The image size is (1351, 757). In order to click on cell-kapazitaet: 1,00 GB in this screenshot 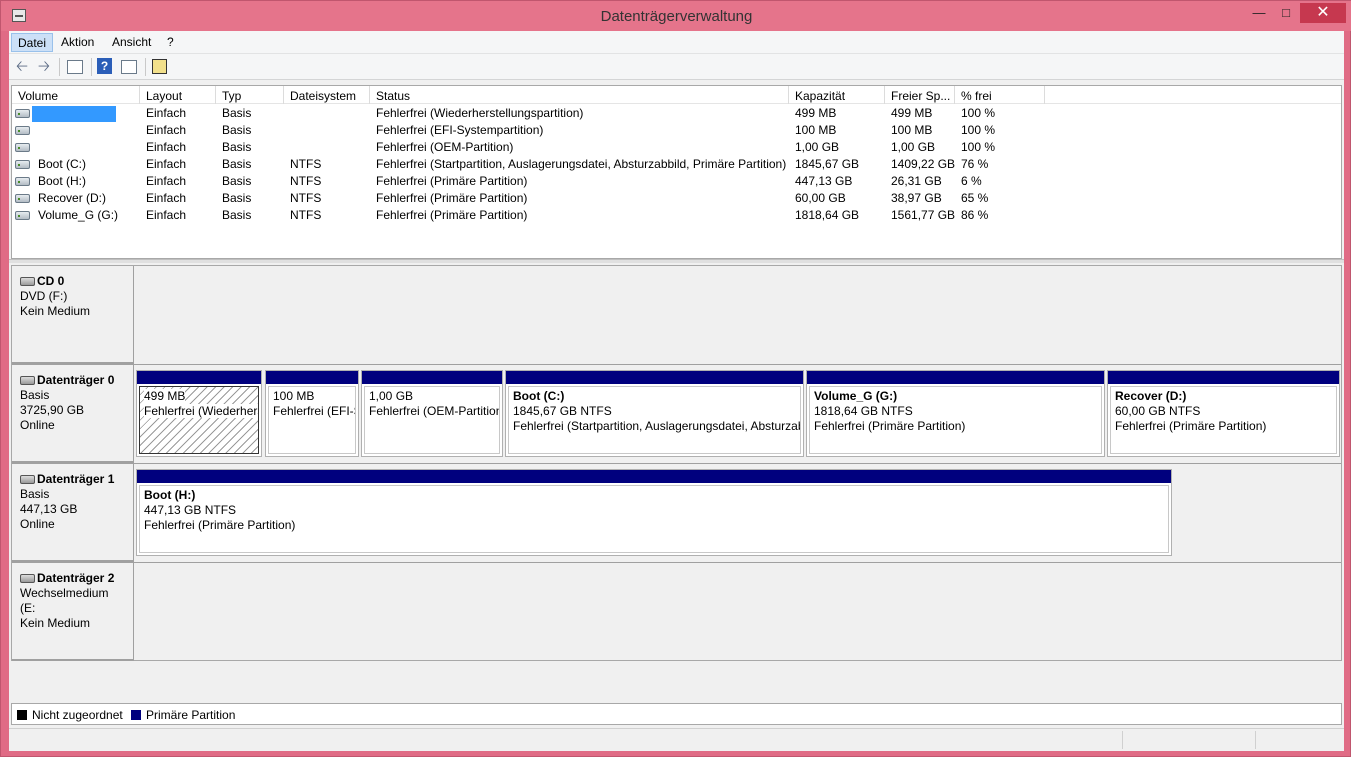, I will do `click(817, 147)`.